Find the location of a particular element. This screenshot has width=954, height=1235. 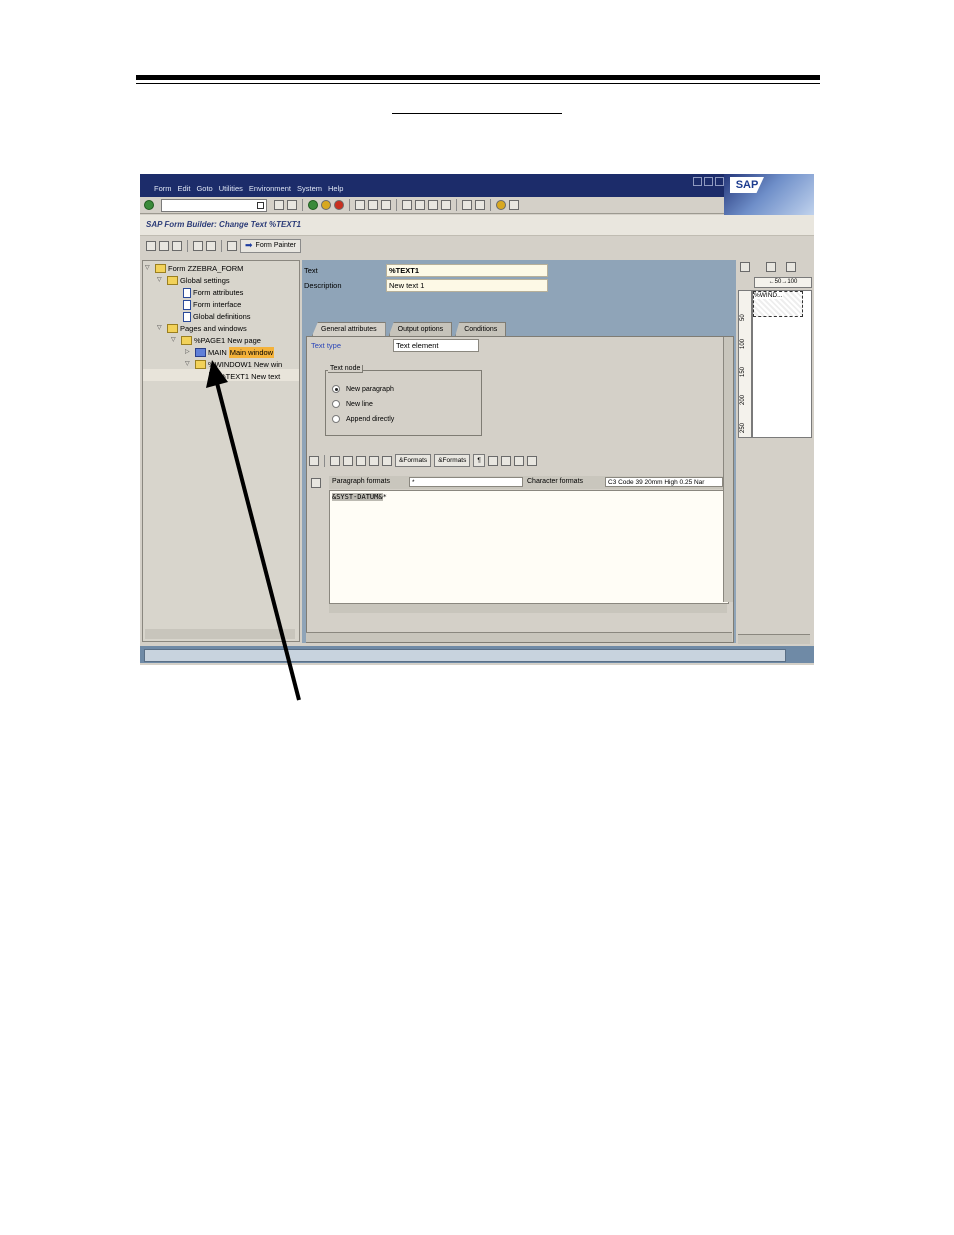

annotation-arrow-shaft is located at coordinates (258, 541).